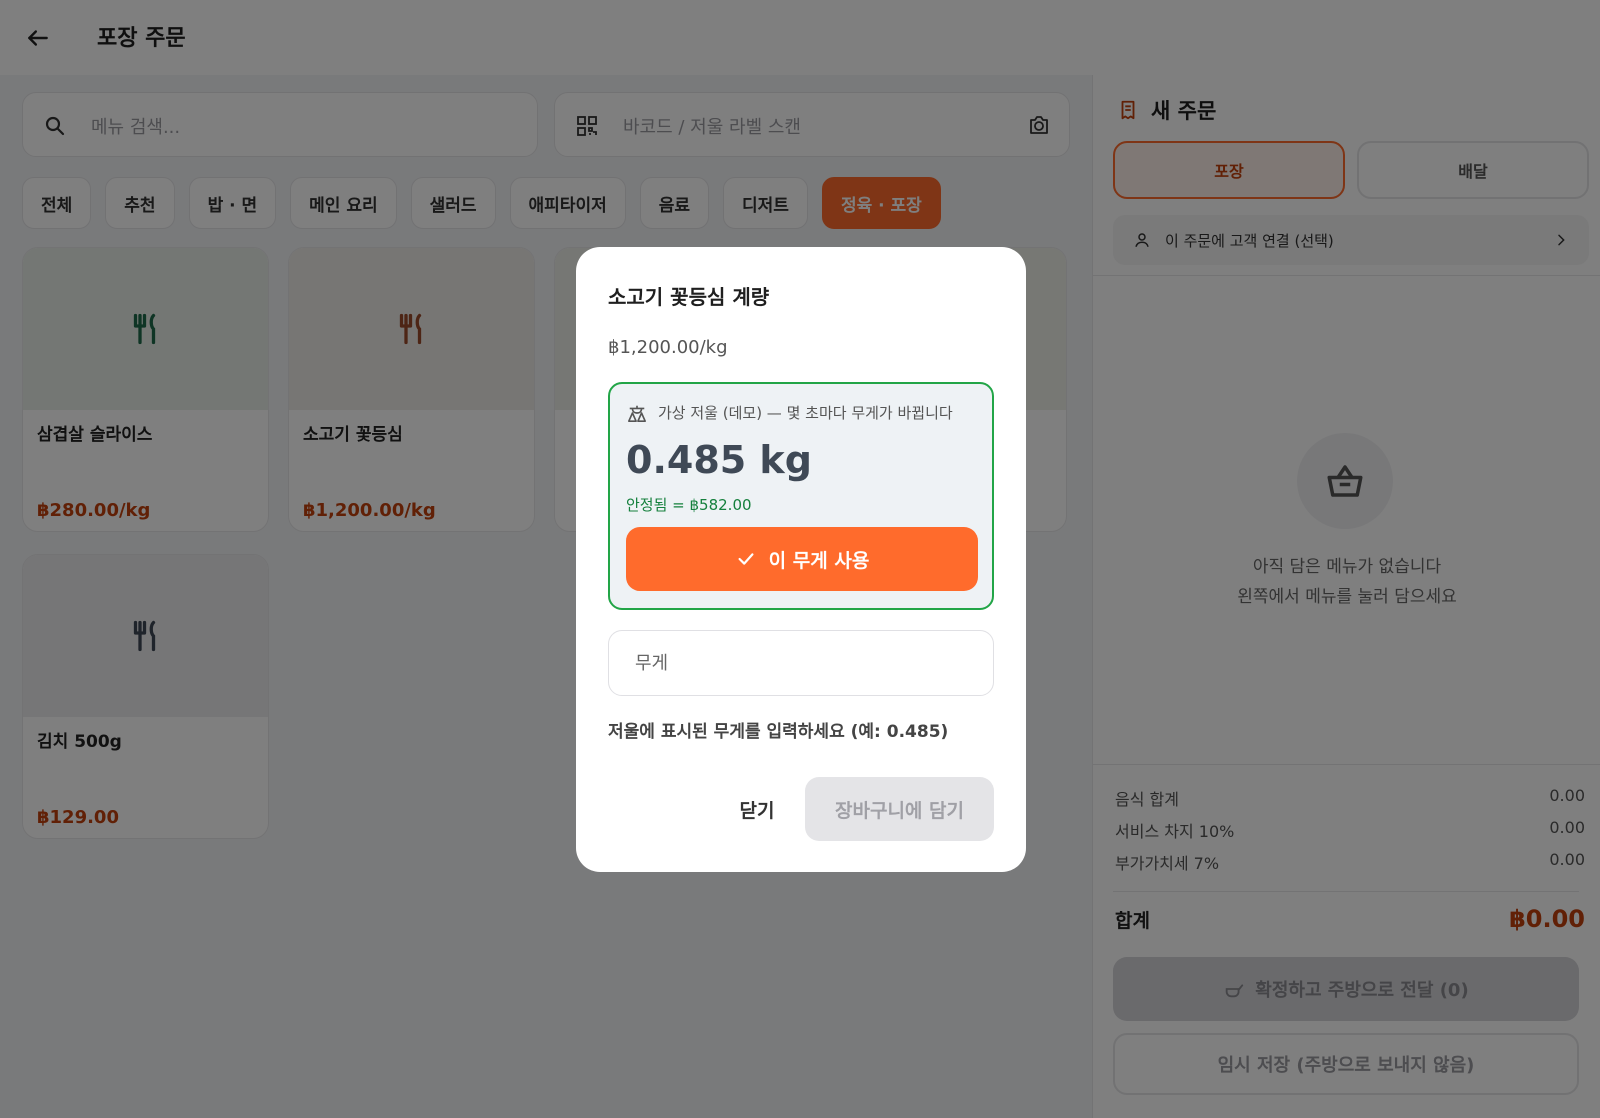  I want to click on use-weight-button: 이 무게 사용, so click(802, 559).